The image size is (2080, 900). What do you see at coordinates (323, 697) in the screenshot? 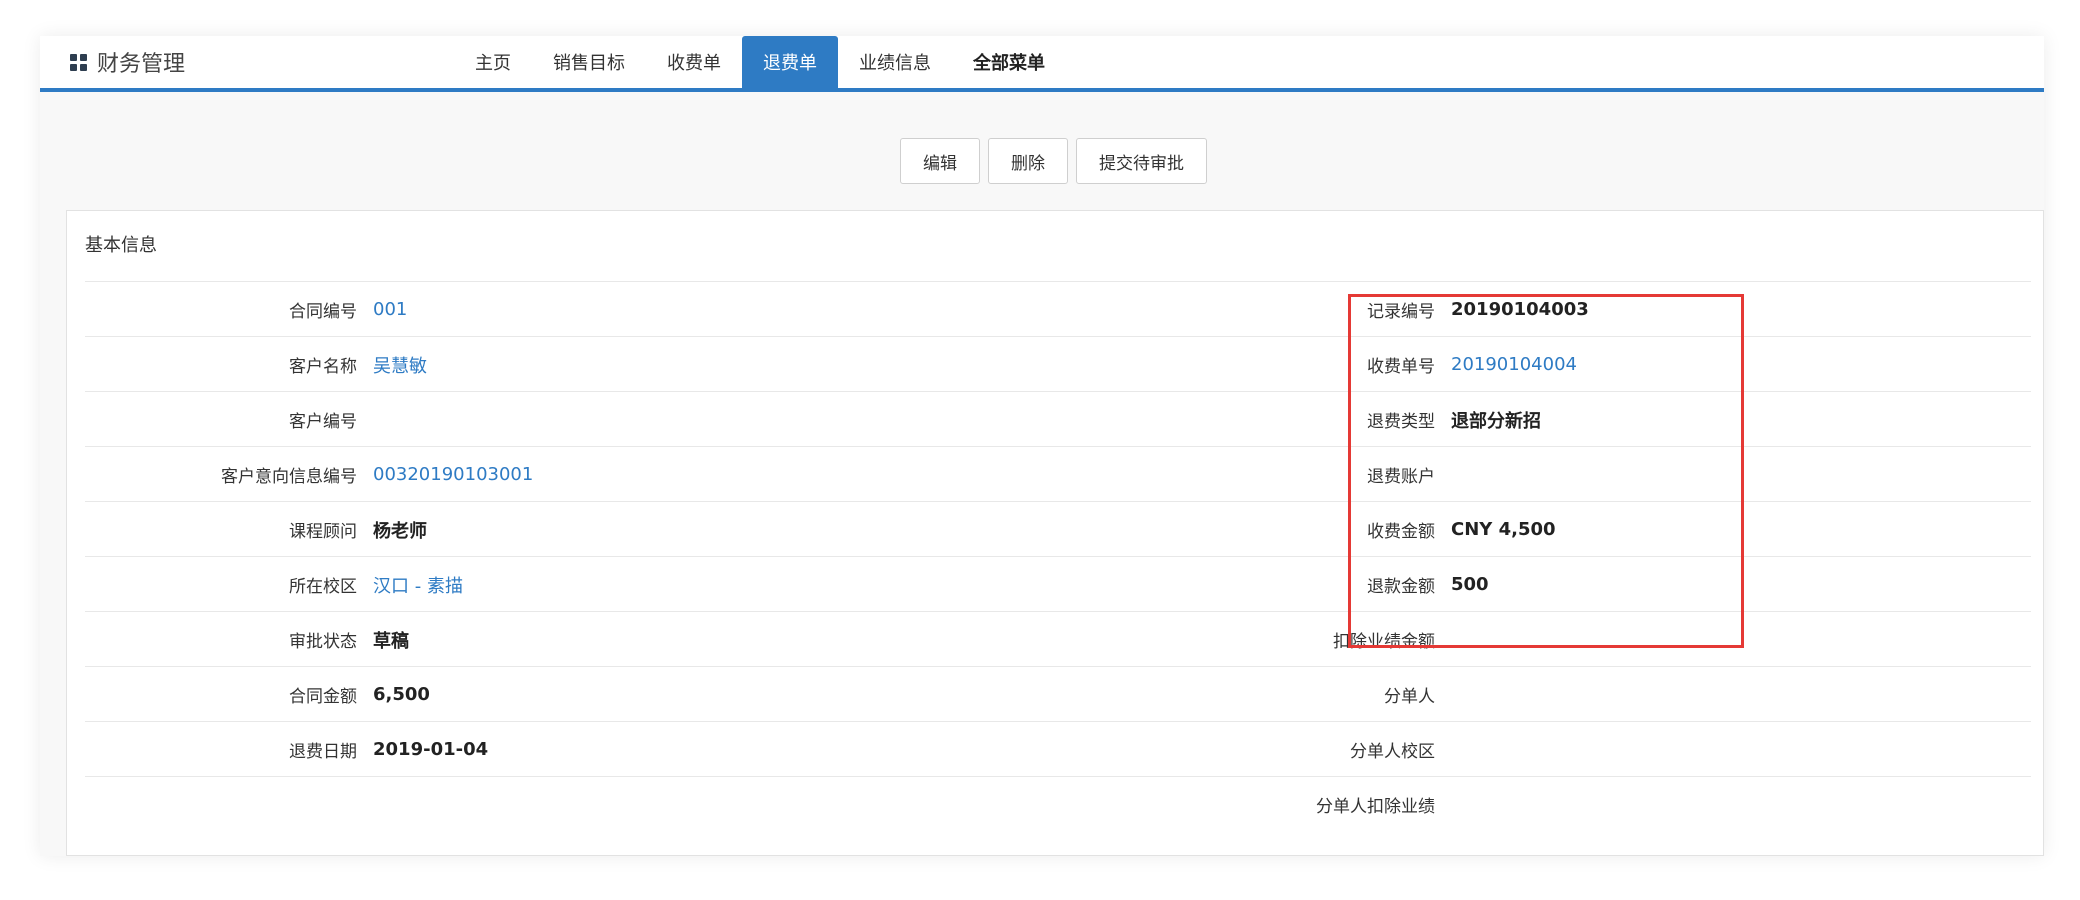
I see `field-label: 合同金额` at bounding box center [323, 697].